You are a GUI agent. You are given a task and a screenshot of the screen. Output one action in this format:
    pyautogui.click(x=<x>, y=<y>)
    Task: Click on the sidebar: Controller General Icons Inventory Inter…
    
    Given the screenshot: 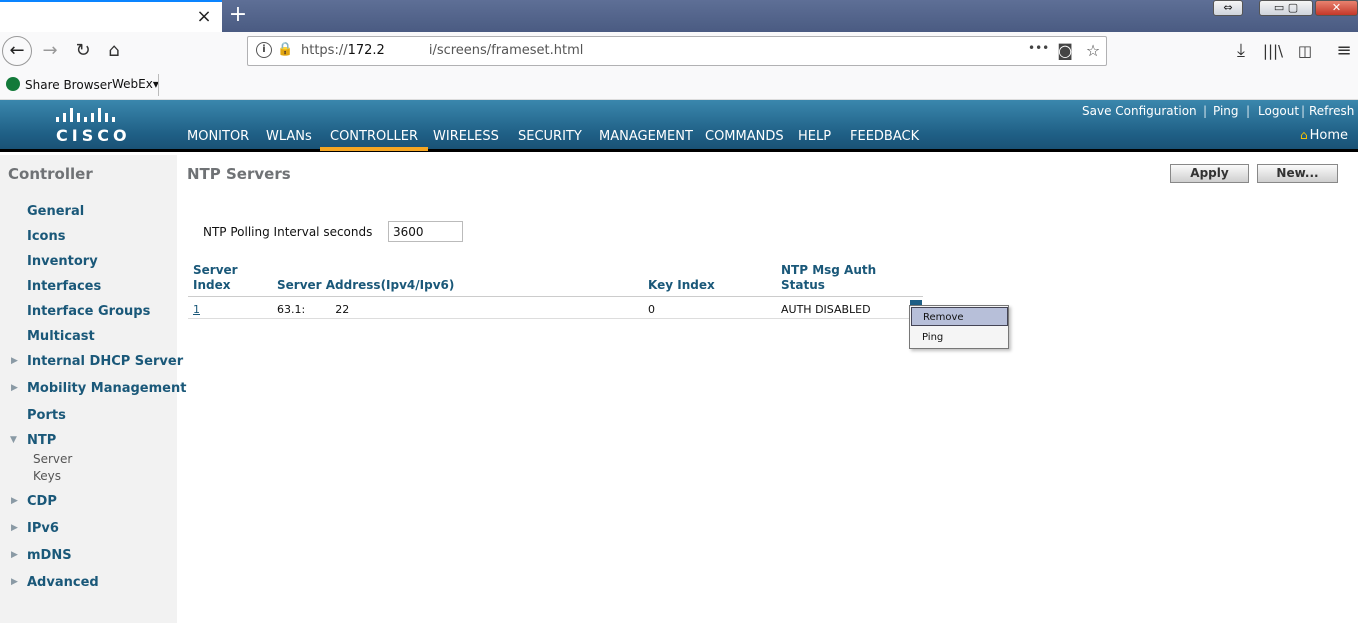 What is the action you would take?
    pyautogui.click(x=93, y=389)
    